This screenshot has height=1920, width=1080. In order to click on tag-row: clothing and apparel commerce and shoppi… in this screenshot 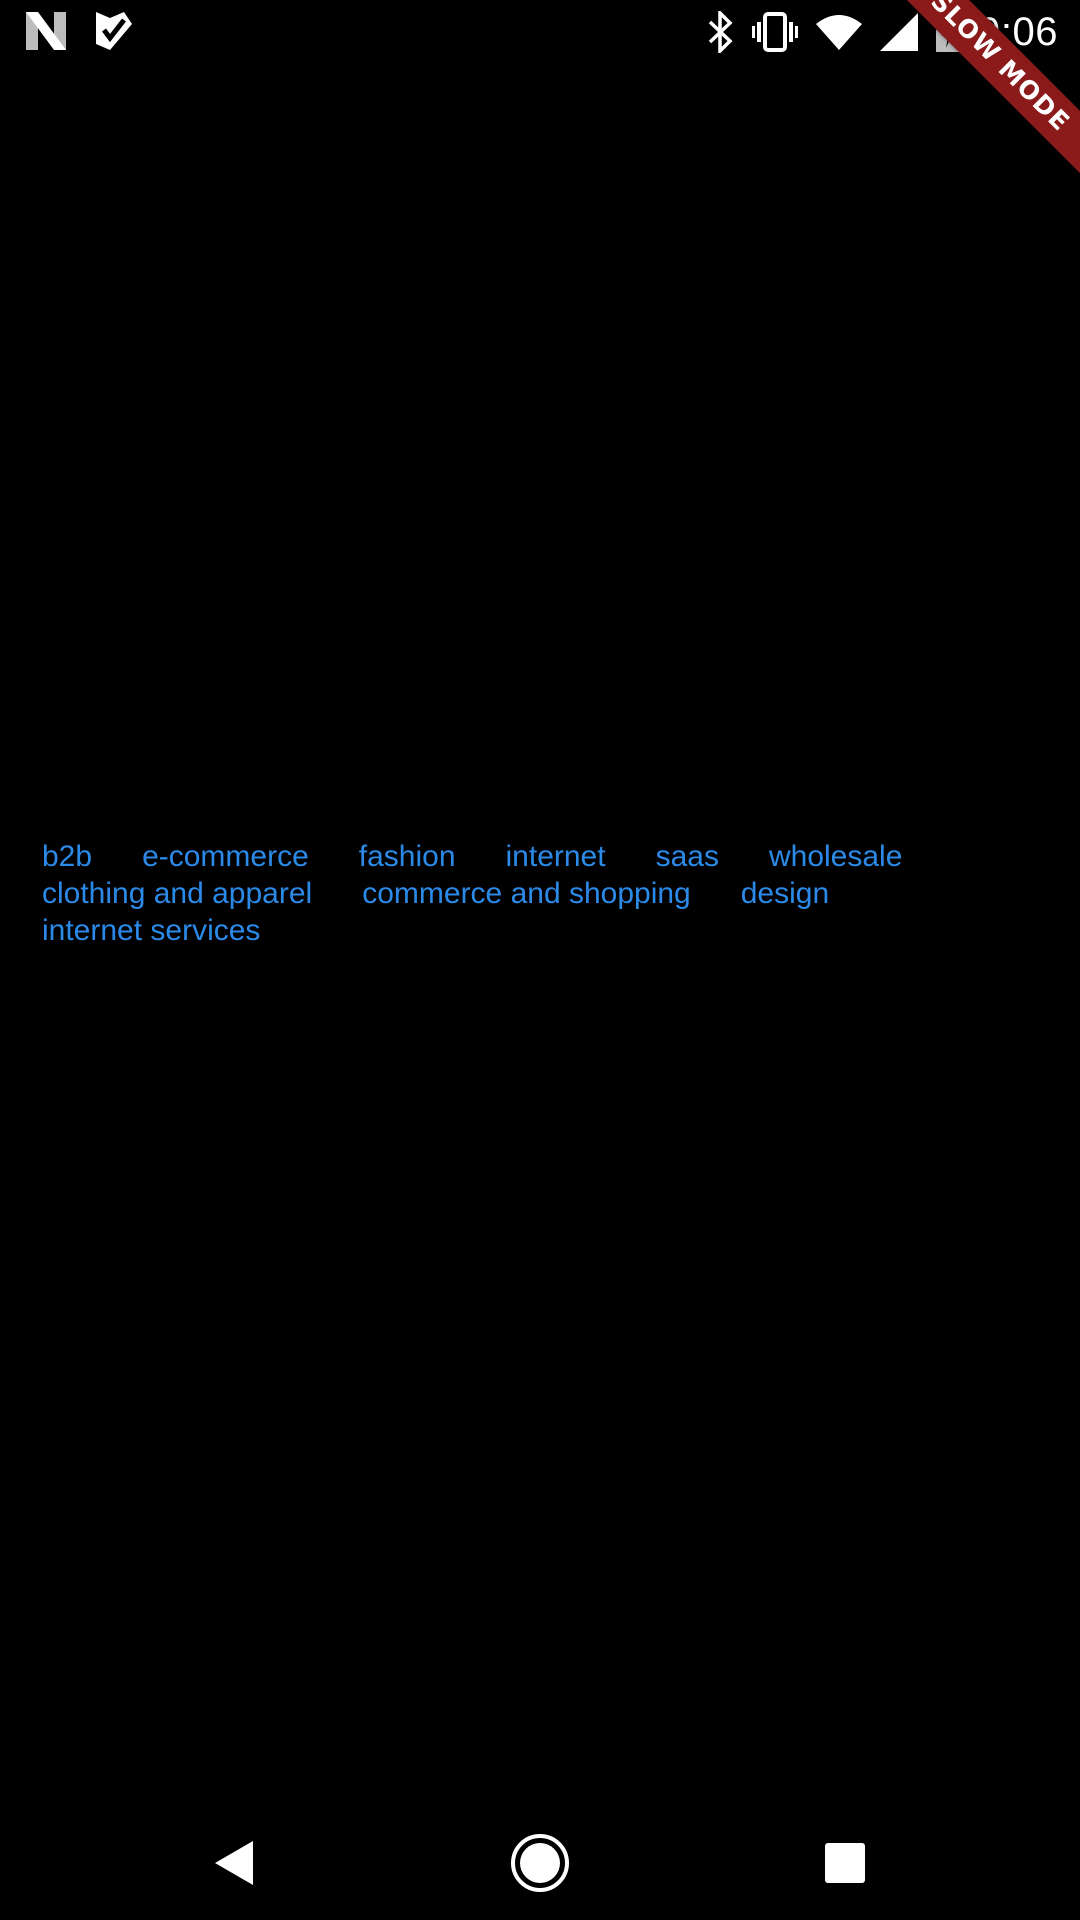, I will do `click(542, 893)`.